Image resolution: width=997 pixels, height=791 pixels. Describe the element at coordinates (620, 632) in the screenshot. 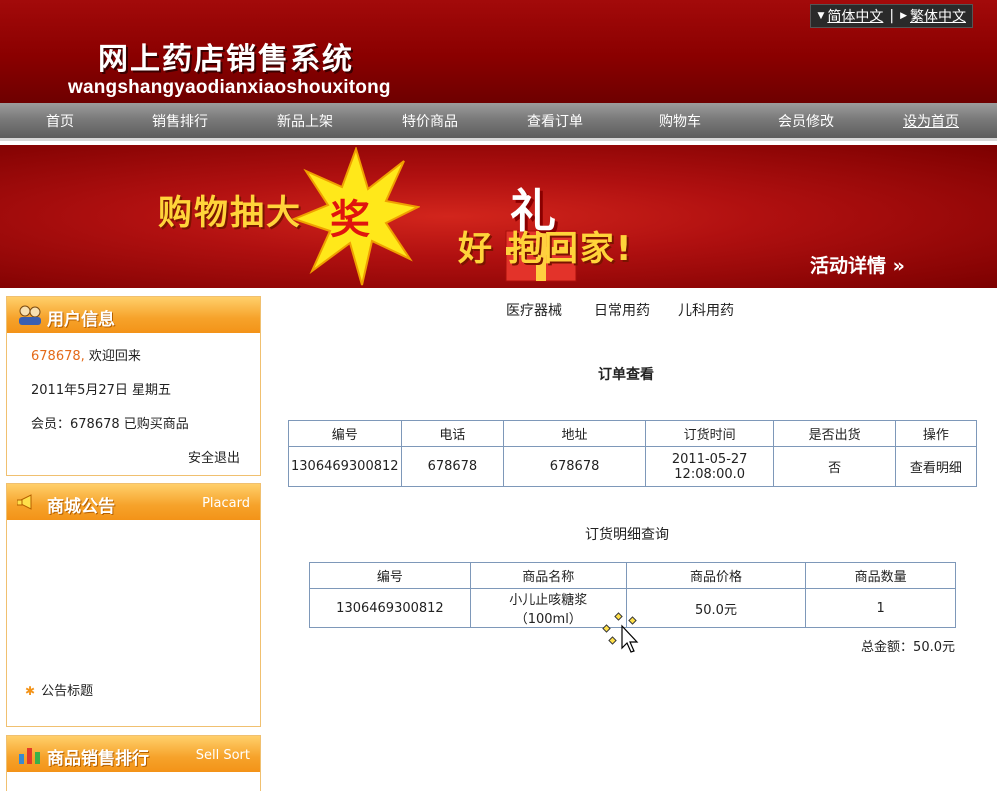

I see `busy-cursor-icon` at that location.